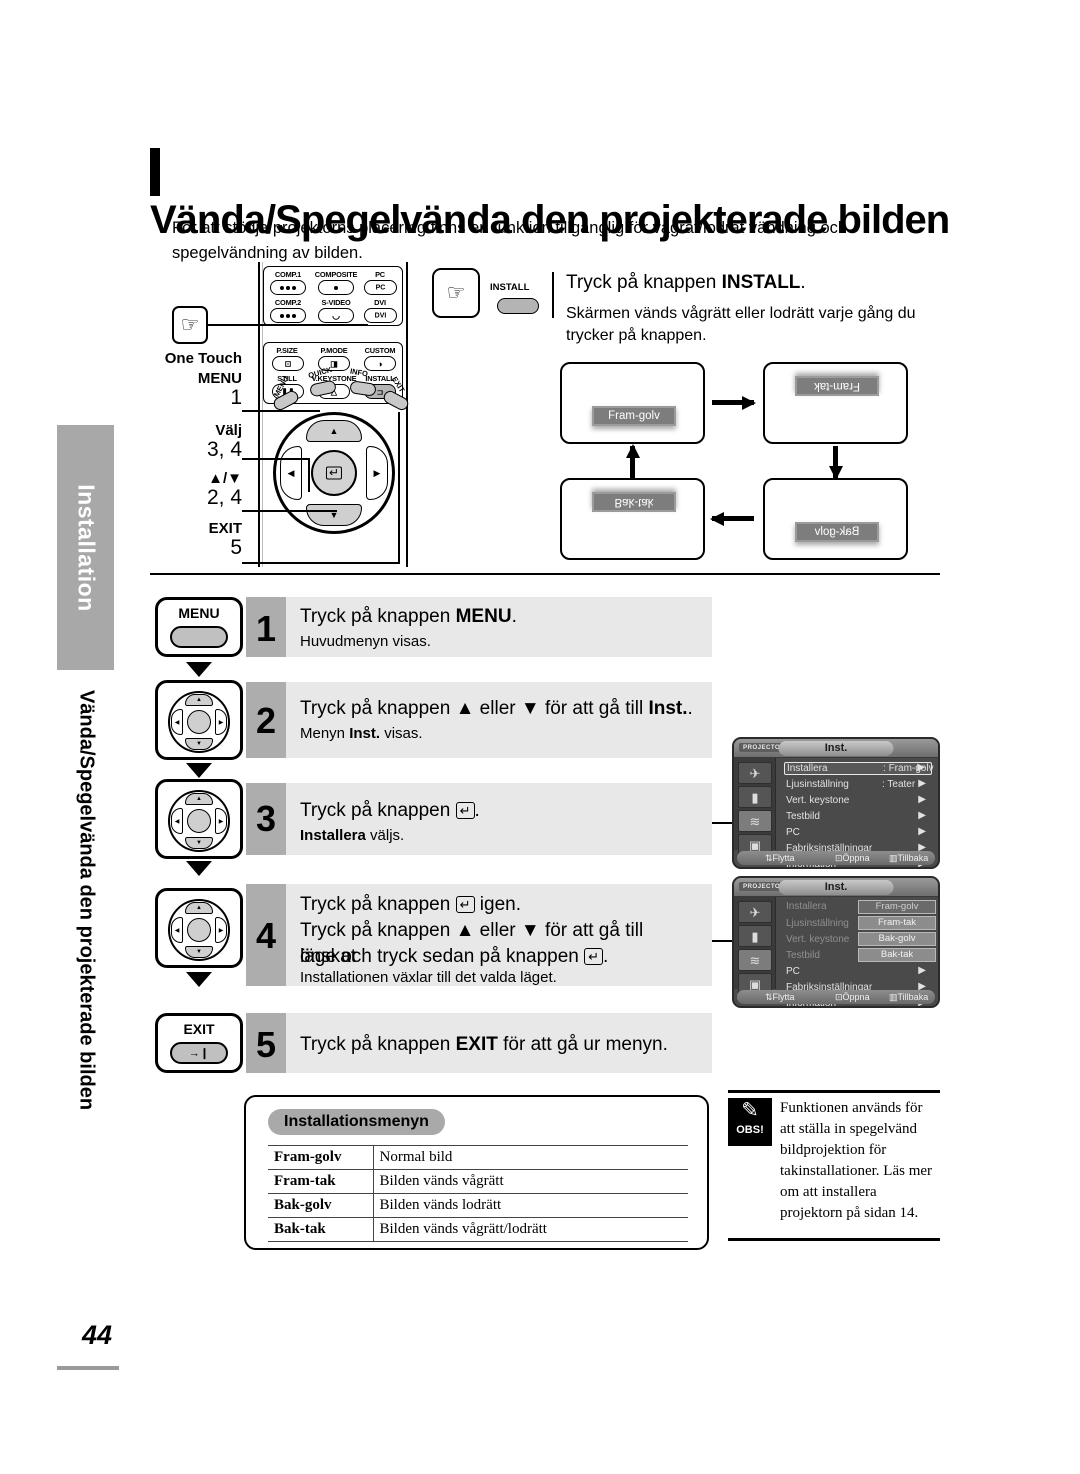 The width and height of the screenshot is (1080, 1474). What do you see at coordinates (514, 616) in the screenshot?
I see `step-1-main-post: .` at bounding box center [514, 616].